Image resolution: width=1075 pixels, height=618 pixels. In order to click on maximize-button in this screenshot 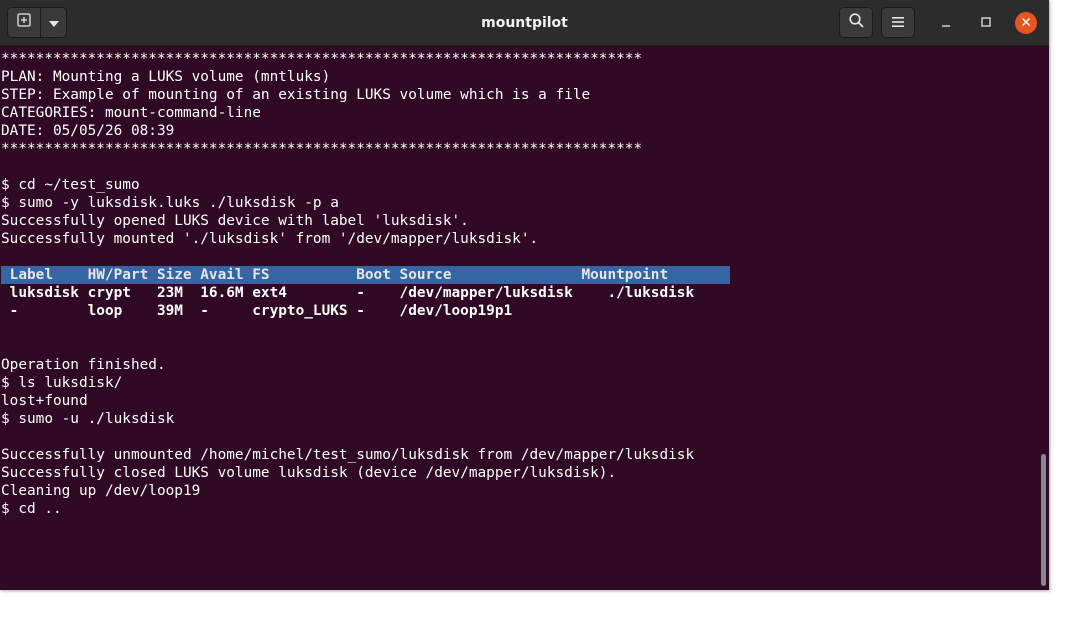, I will do `click(986, 23)`.